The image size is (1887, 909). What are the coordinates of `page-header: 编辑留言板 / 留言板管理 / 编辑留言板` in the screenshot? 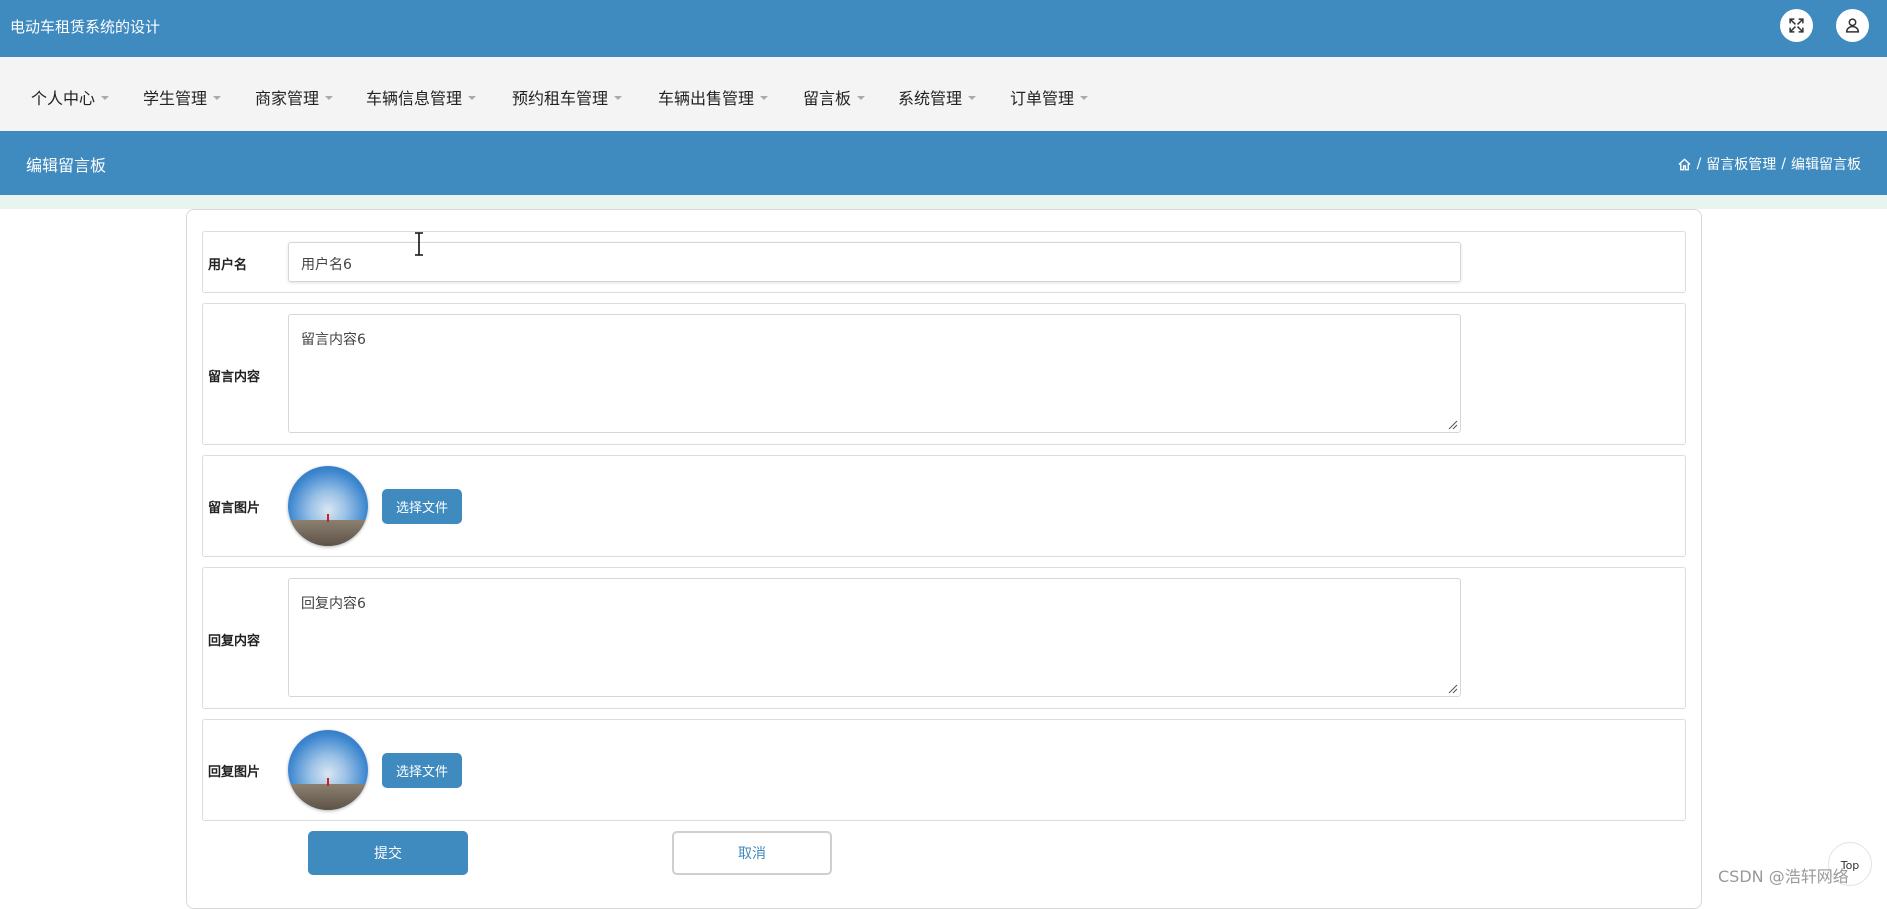 It's located at (943, 163).